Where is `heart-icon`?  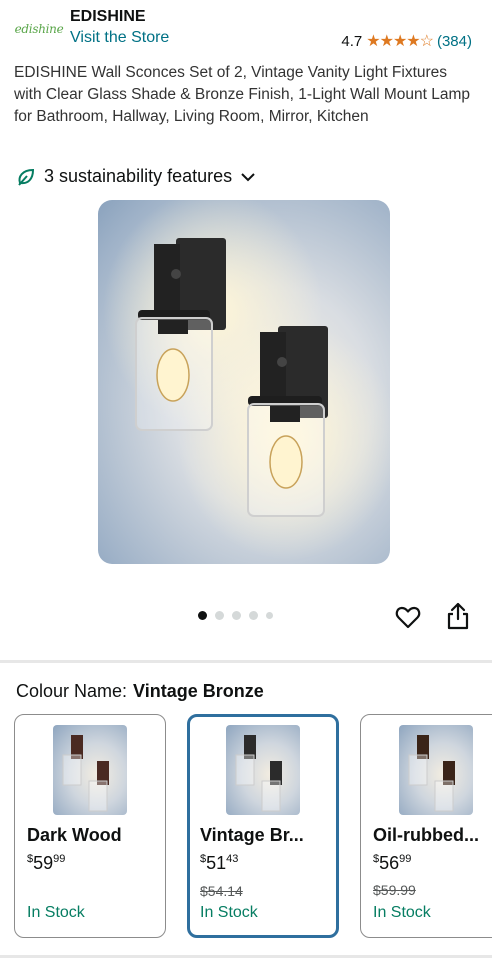 heart-icon is located at coordinates (408, 617).